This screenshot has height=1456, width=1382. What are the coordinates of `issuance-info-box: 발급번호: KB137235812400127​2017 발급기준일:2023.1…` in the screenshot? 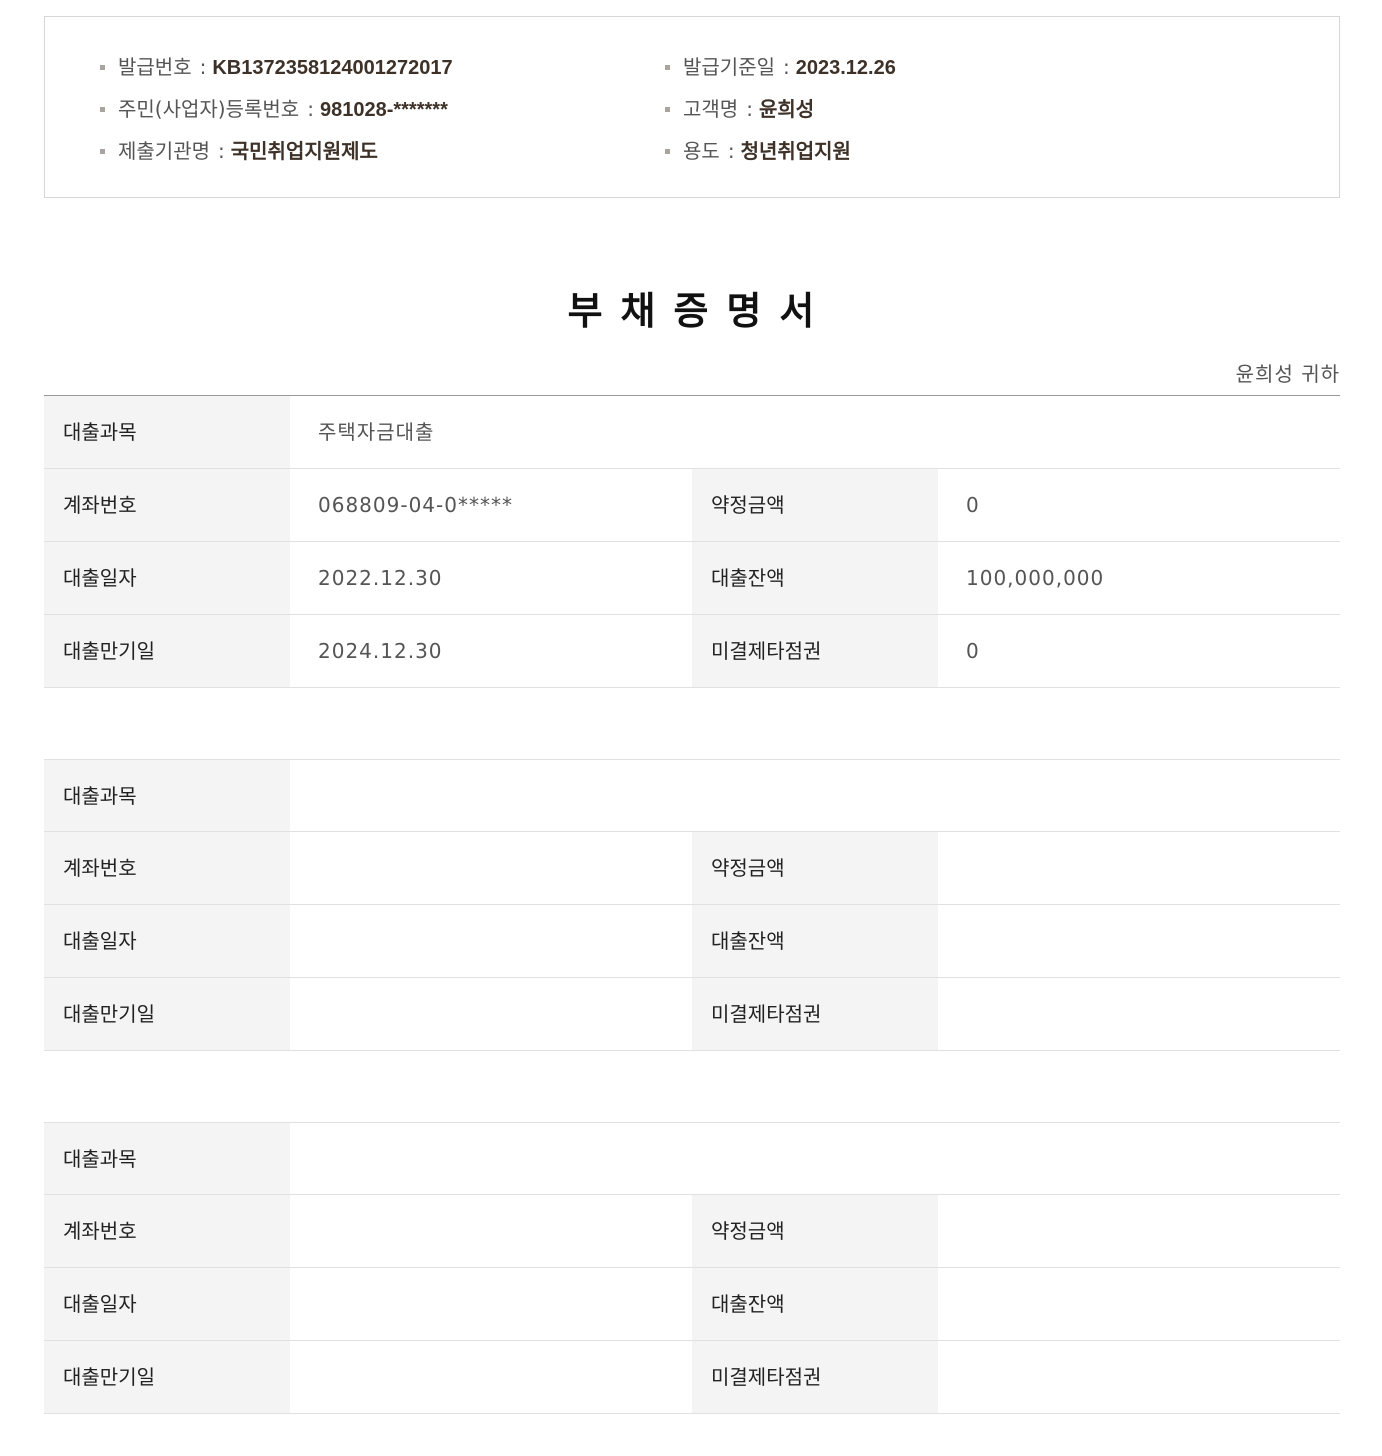 It's located at (692, 107).